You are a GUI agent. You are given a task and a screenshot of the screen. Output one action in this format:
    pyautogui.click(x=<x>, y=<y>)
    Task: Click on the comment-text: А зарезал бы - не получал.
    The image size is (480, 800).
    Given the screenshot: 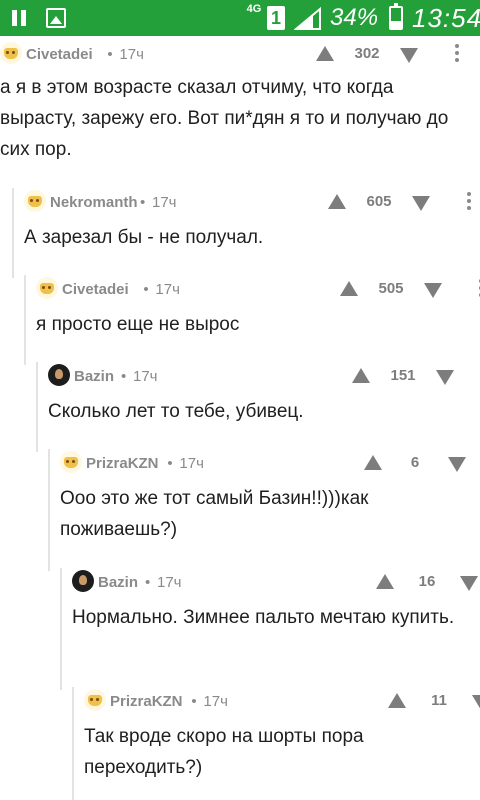 What is the action you would take?
    pyautogui.click(x=144, y=237)
    